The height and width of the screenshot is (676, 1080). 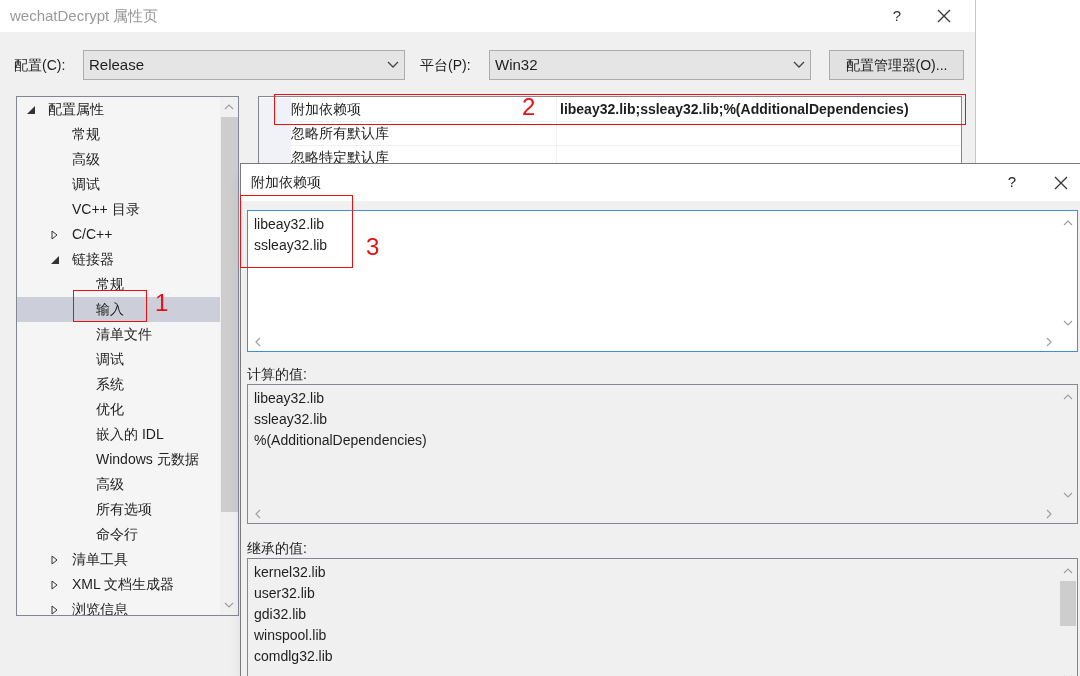 What do you see at coordinates (113, 334) in the screenshot?
I see `tree-item: 清单文件` at bounding box center [113, 334].